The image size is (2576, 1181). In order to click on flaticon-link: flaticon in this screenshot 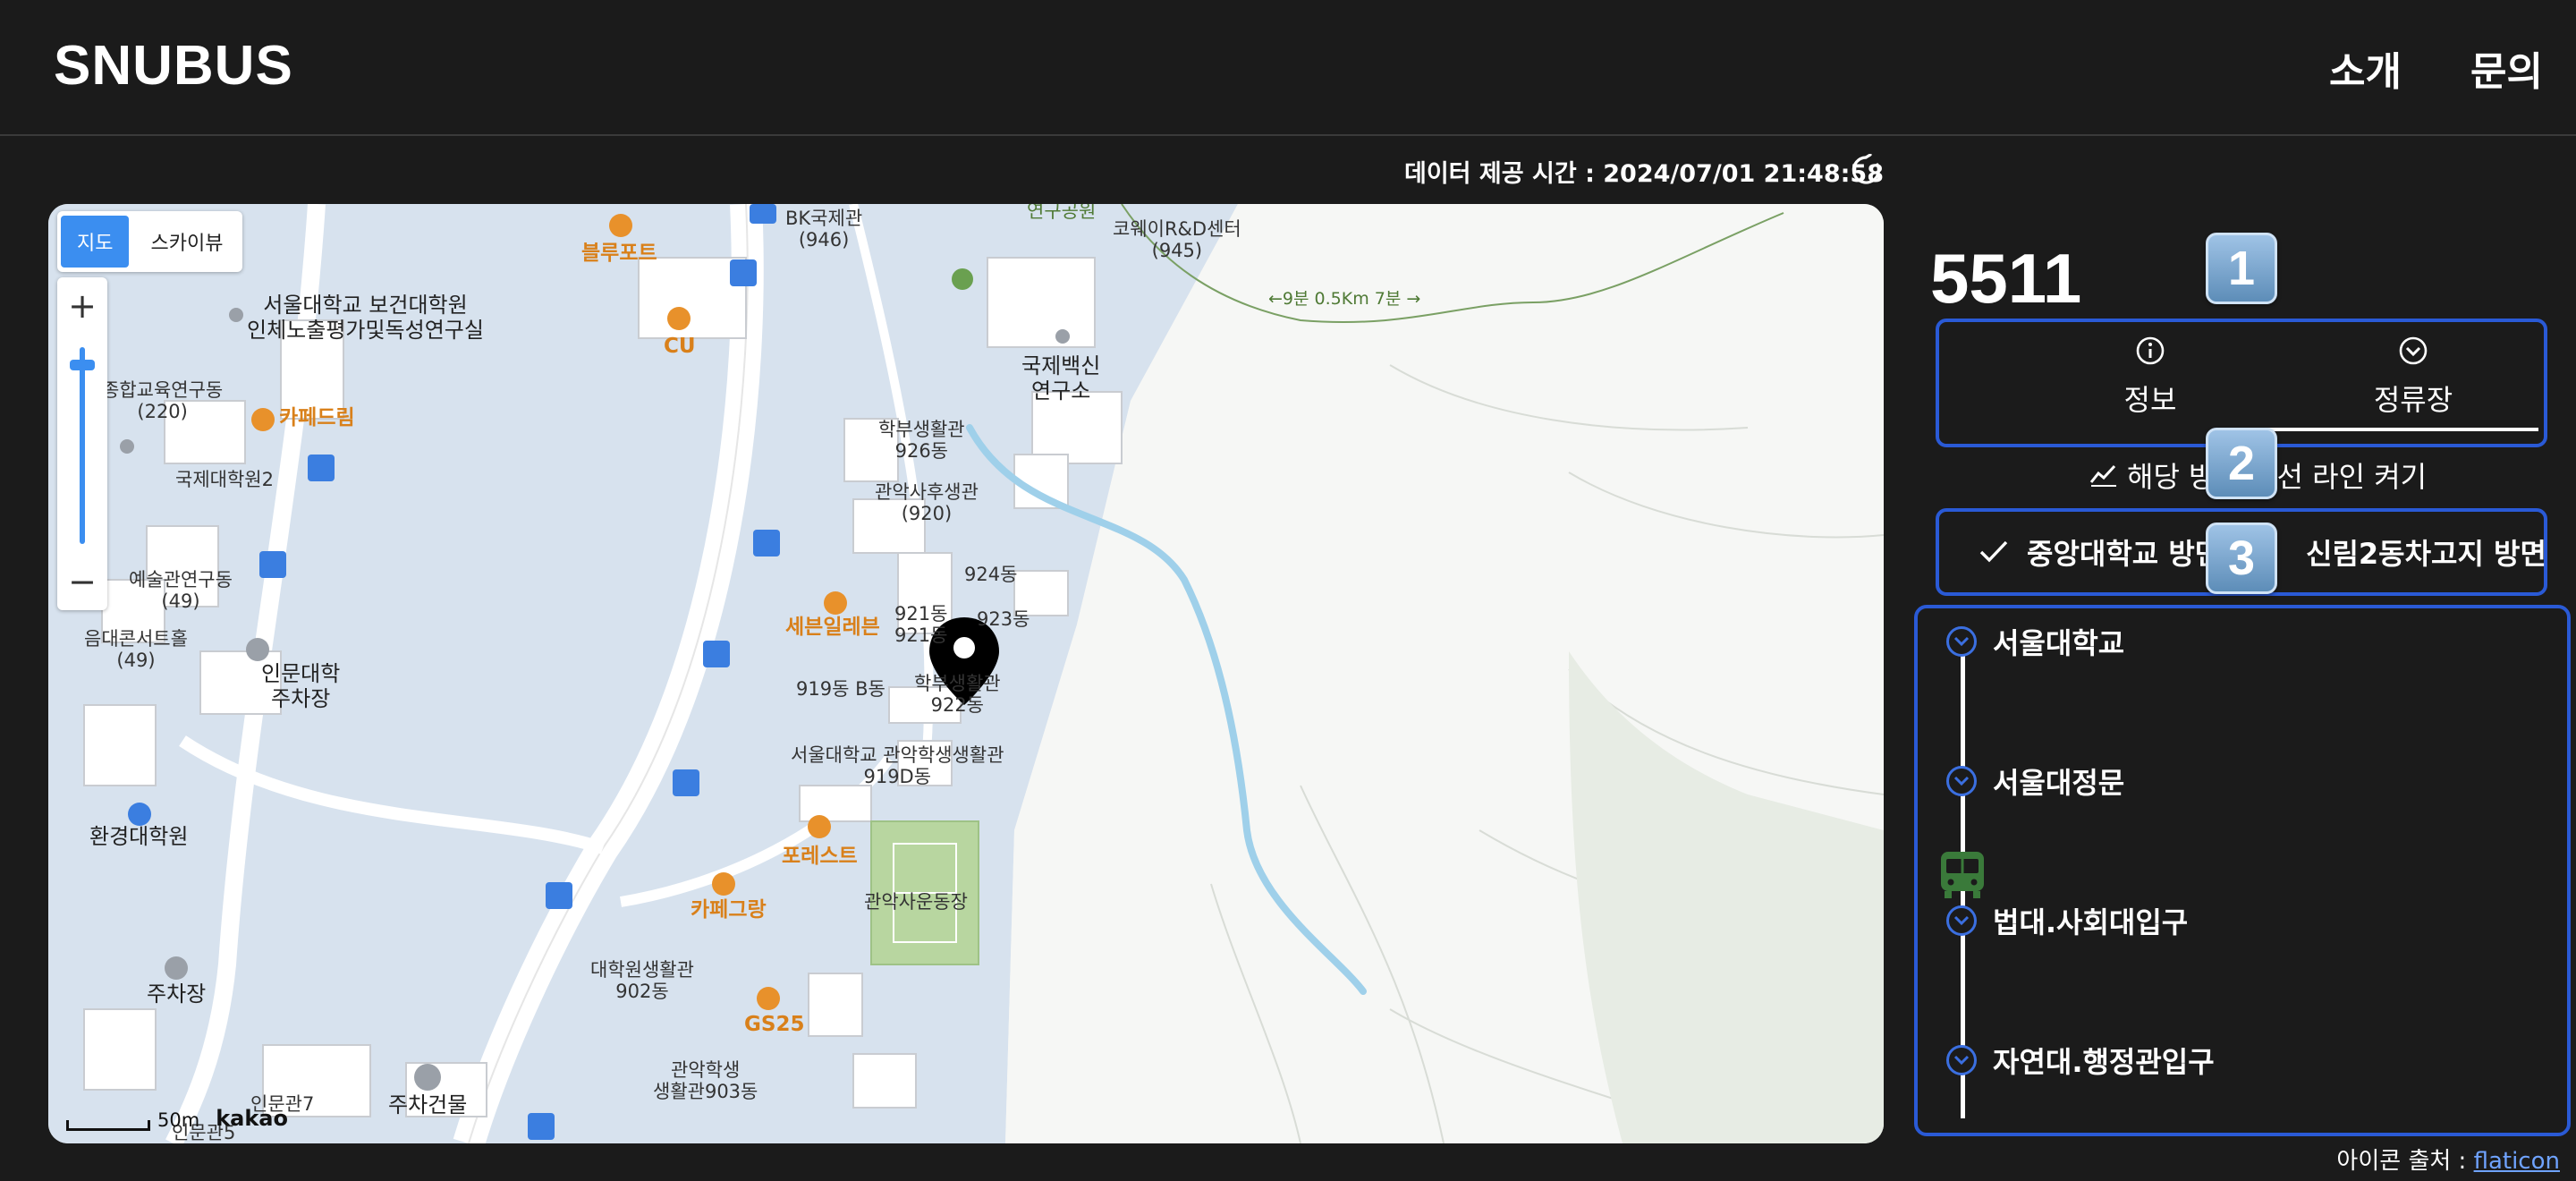, I will do `click(2517, 1161)`.